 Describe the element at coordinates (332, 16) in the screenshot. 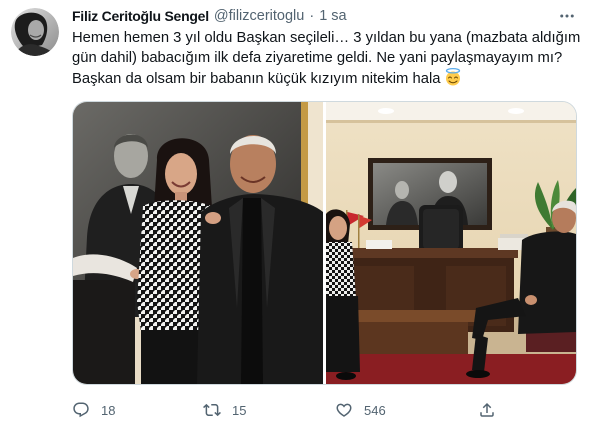

I see `tweet-timestamp: 1 sa` at that location.